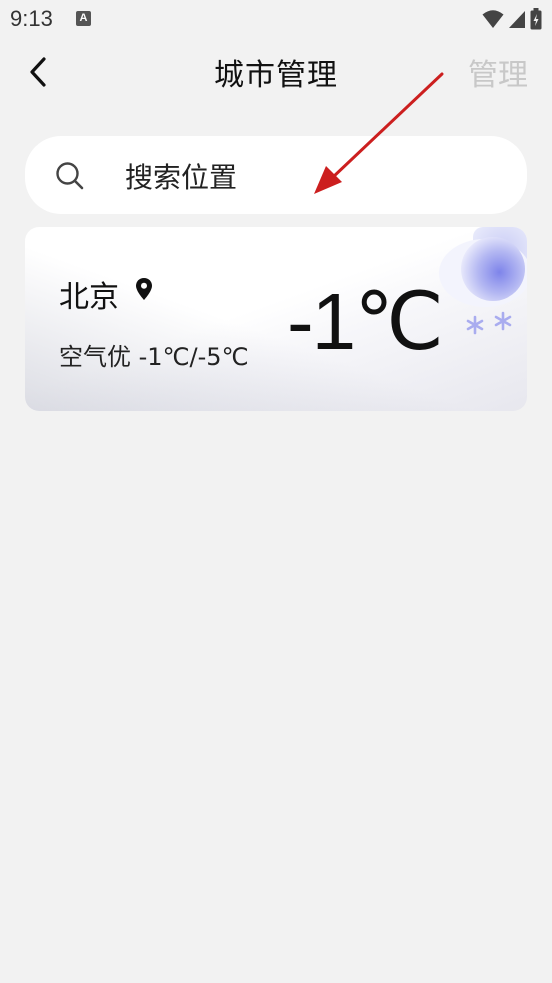  Describe the element at coordinates (276, 19) in the screenshot. I see `status-bar: 9:13 A` at that location.